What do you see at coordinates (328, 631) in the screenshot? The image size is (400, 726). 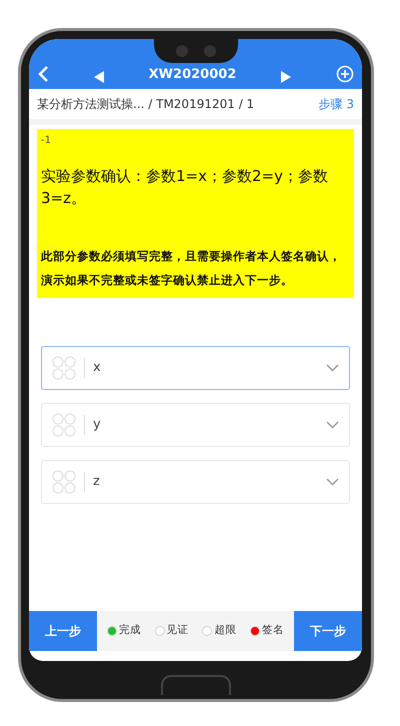 I see `next-step-button: 下一步` at bounding box center [328, 631].